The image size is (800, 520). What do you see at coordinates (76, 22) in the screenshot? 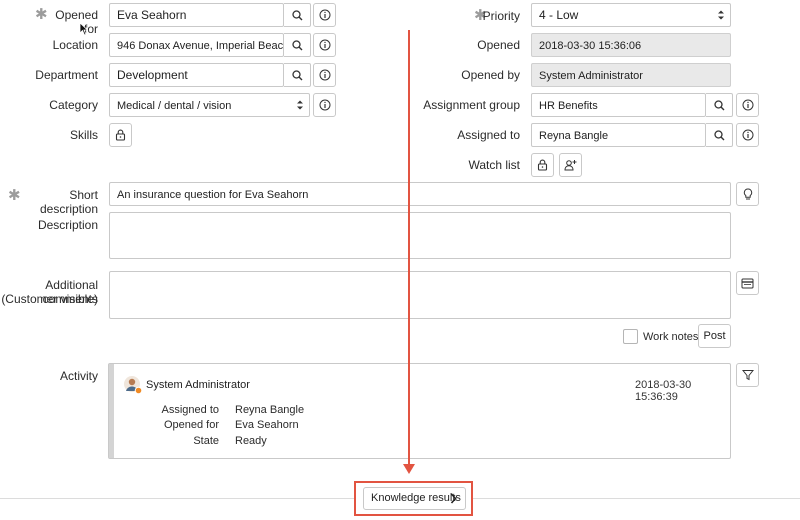
I see `opened-for-label: Opened for` at bounding box center [76, 22].